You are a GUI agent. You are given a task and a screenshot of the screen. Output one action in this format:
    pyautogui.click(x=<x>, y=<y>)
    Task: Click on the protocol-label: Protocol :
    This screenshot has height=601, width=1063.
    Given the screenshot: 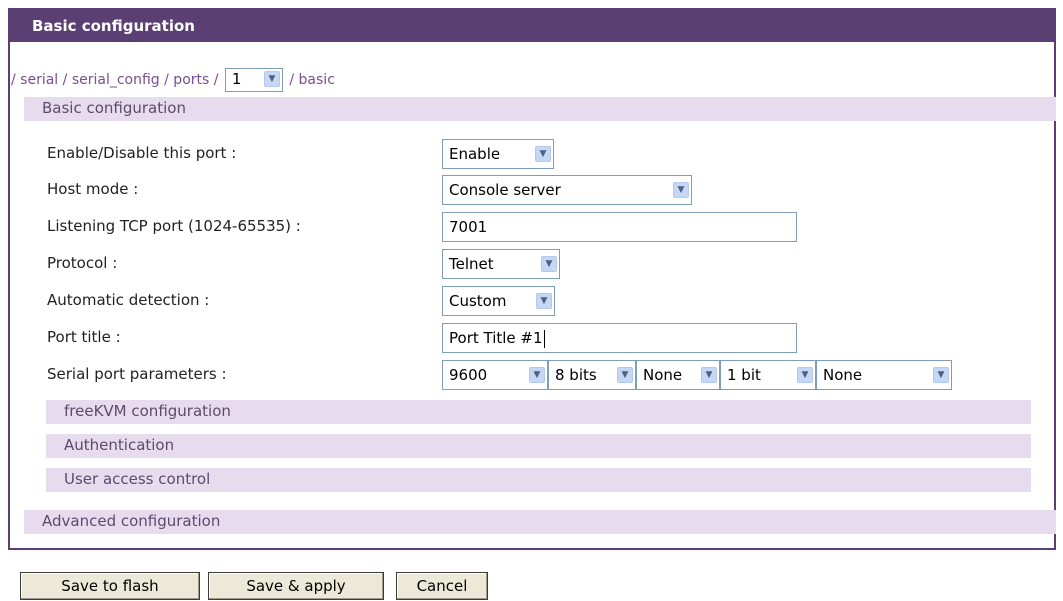 What is the action you would take?
    pyautogui.click(x=82, y=263)
    